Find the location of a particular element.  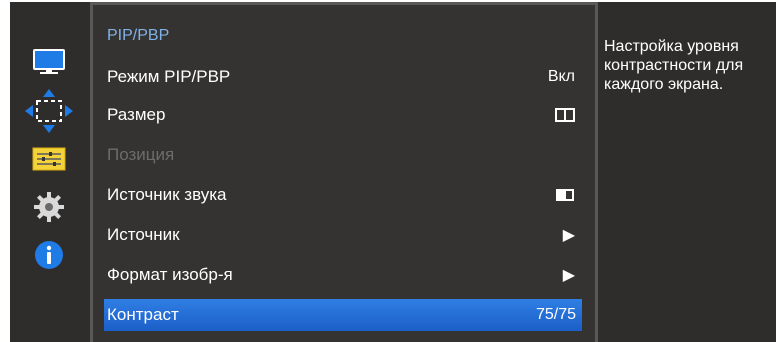

menu-item-label: Формат изобр-я is located at coordinates (170, 274).